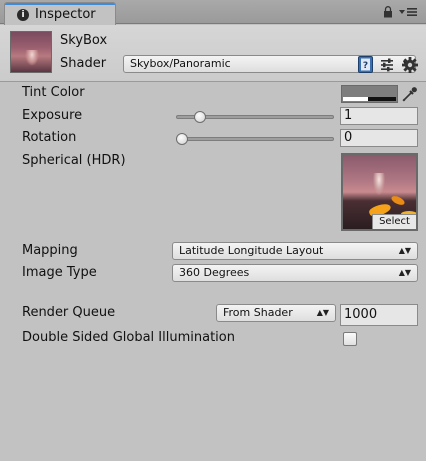 This screenshot has height=461, width=426. What do you see at coordinates (213, 12) in the screenshot?
I see `tab-strip: i Inspector` at bounding box center [213, 12].